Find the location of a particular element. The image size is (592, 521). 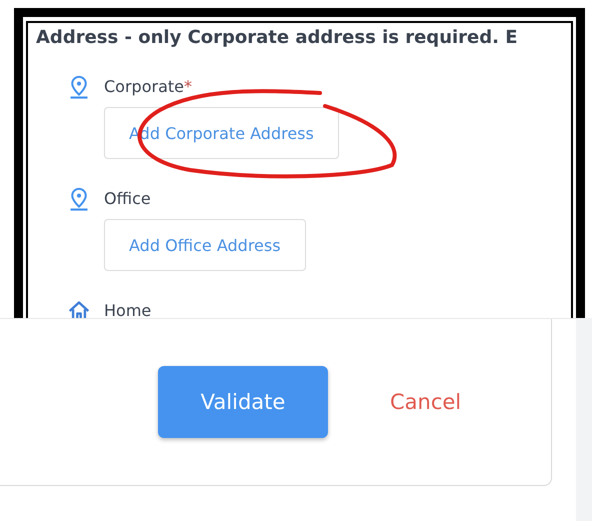

add-address-button: Add Office Address is located at coordinates (205, 245).